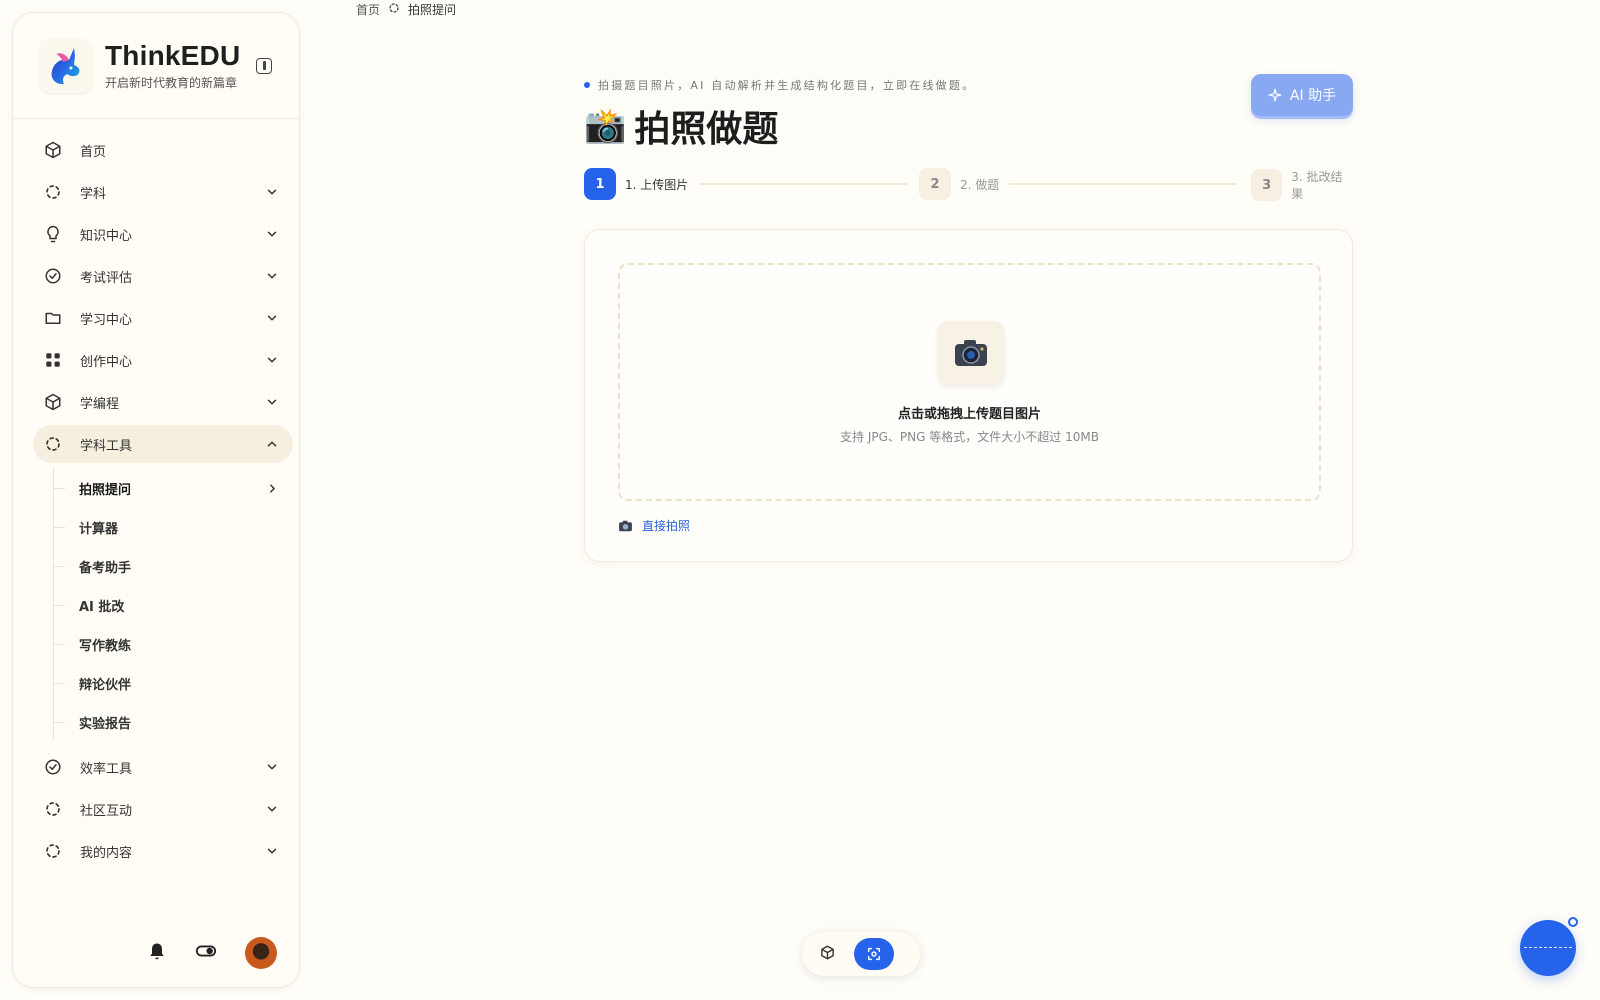 The height and width of the screenshot is (1000, 1600). Describe the element at coordinates (173, 683) in the screenshot. I see `sub-item-debate-partner: 辩论伙伴` at that location.